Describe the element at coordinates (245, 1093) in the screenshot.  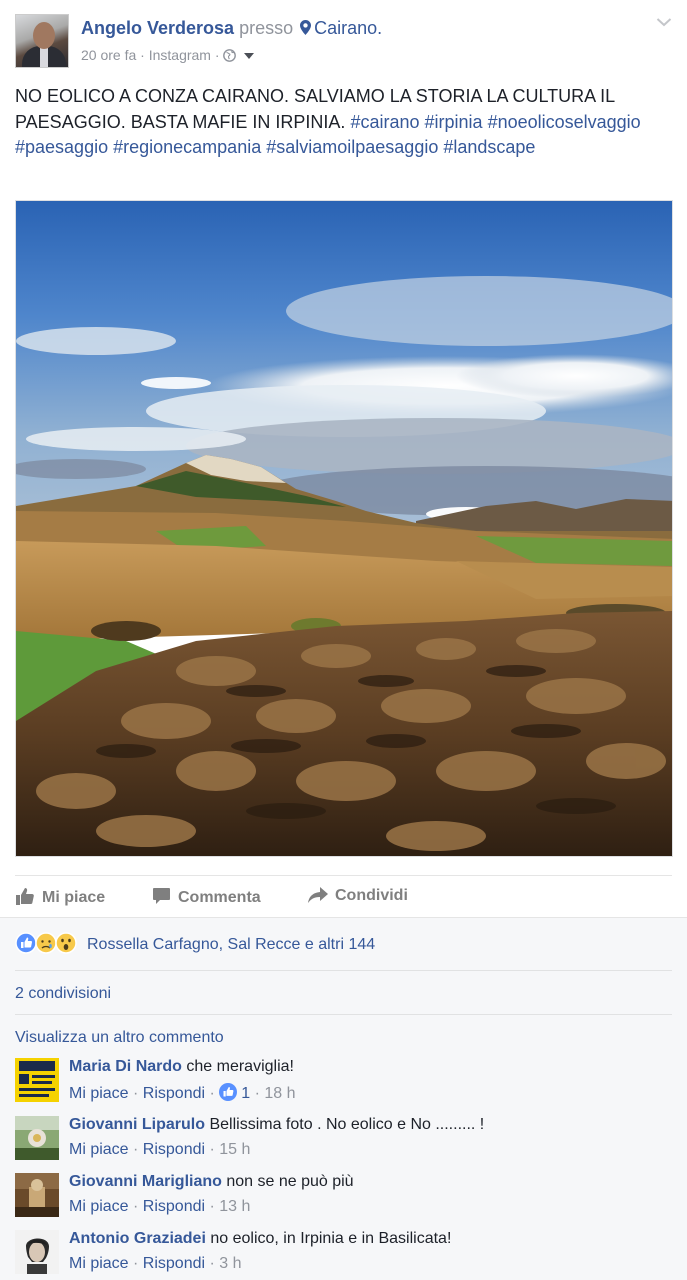
I see `comment-like-count: 1` at that location.